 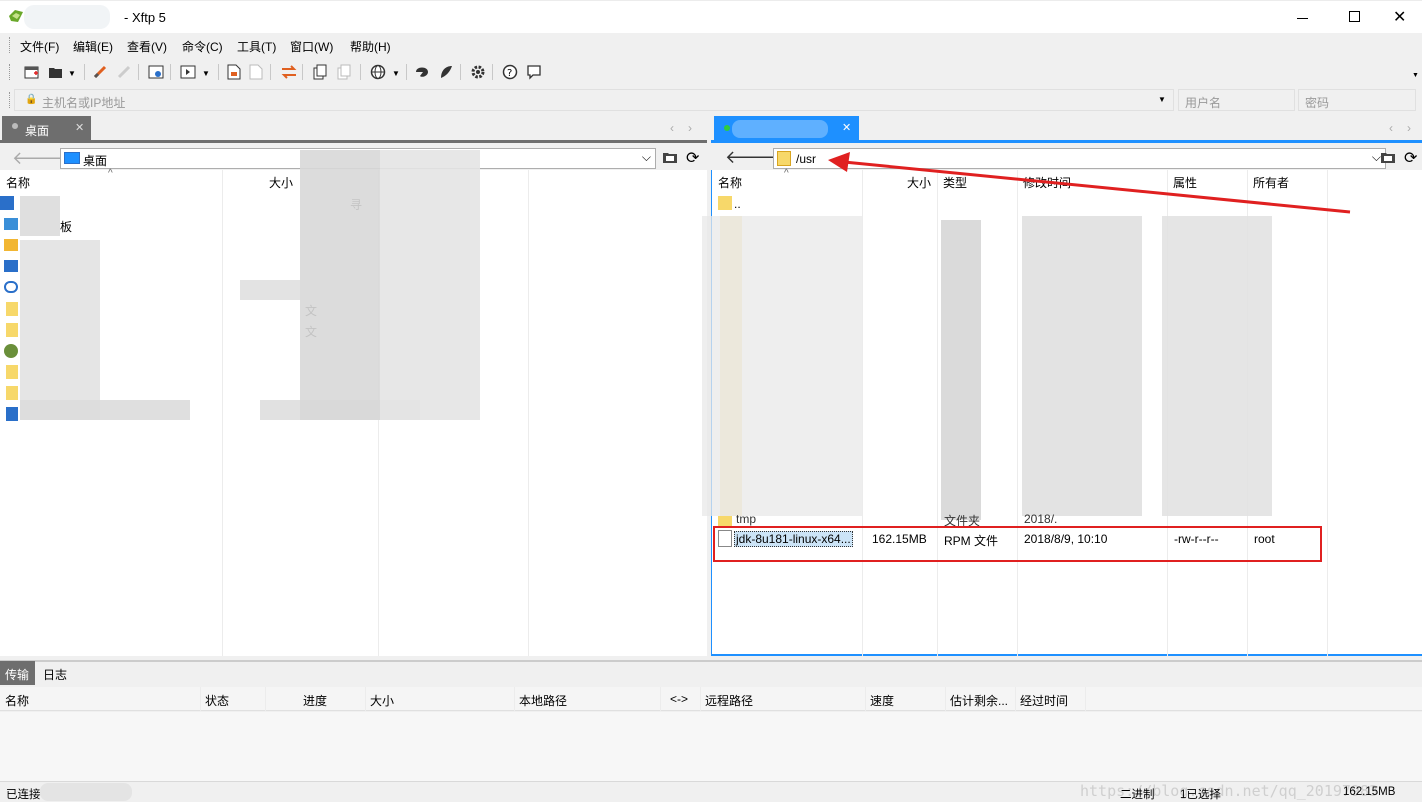 What do you see at coordinates (1137, 795) in the screenshot?
I see `status-mode: 二进制` at bounding box center [1137, 795].